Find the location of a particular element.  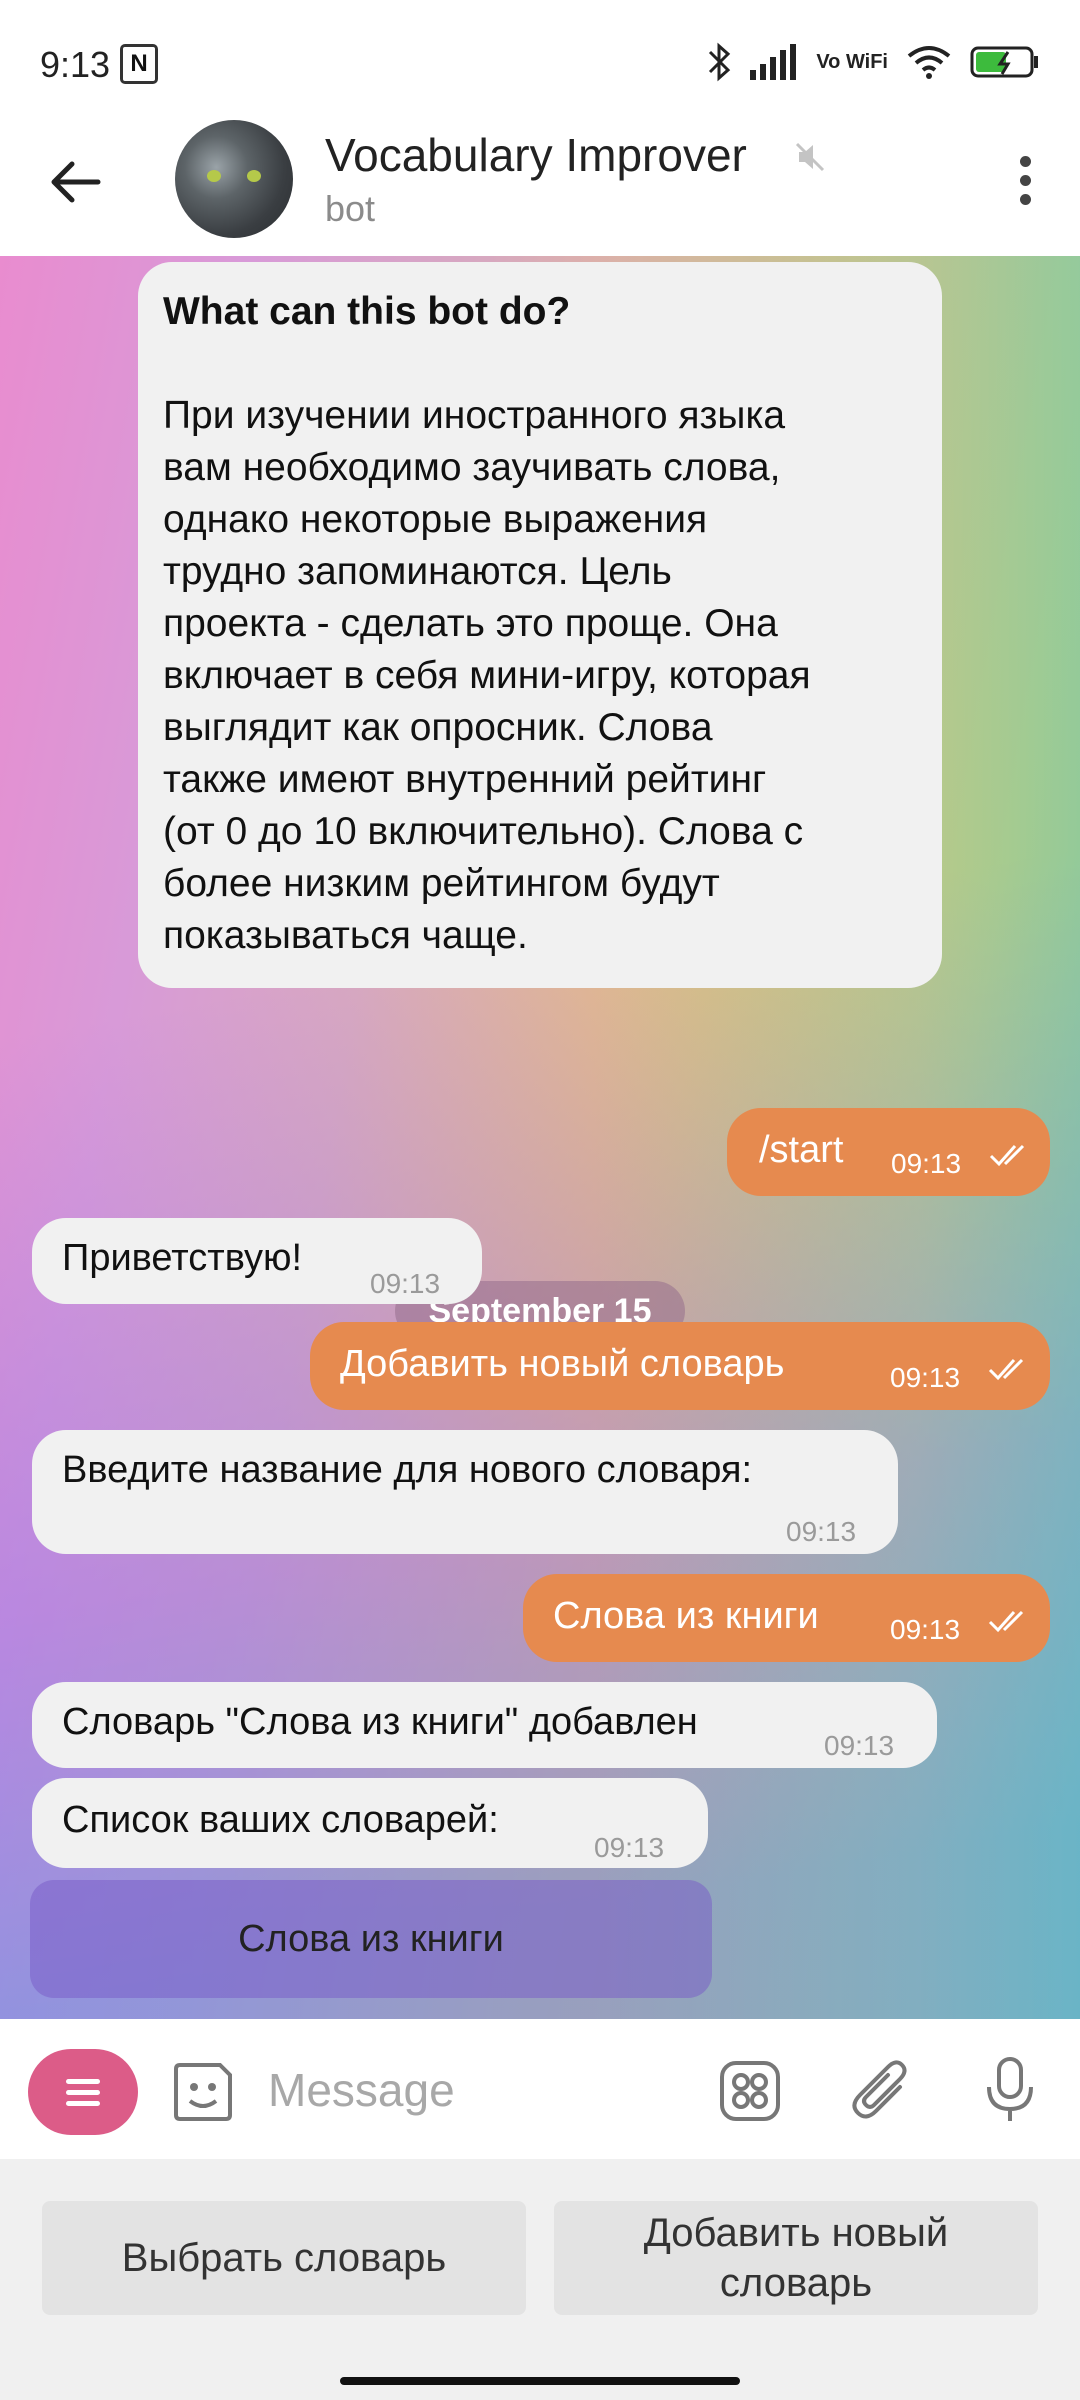

message-text: Слова из книги is located at coordinates (686, 1616).